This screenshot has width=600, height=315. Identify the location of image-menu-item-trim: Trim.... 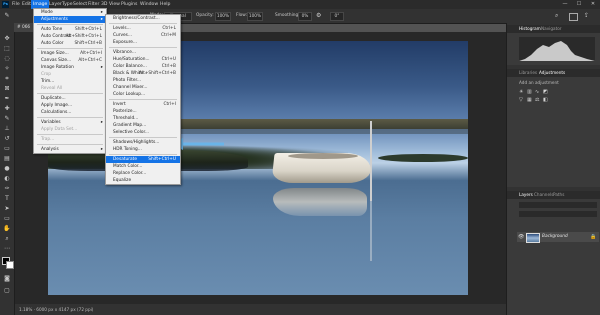
(70, 81).